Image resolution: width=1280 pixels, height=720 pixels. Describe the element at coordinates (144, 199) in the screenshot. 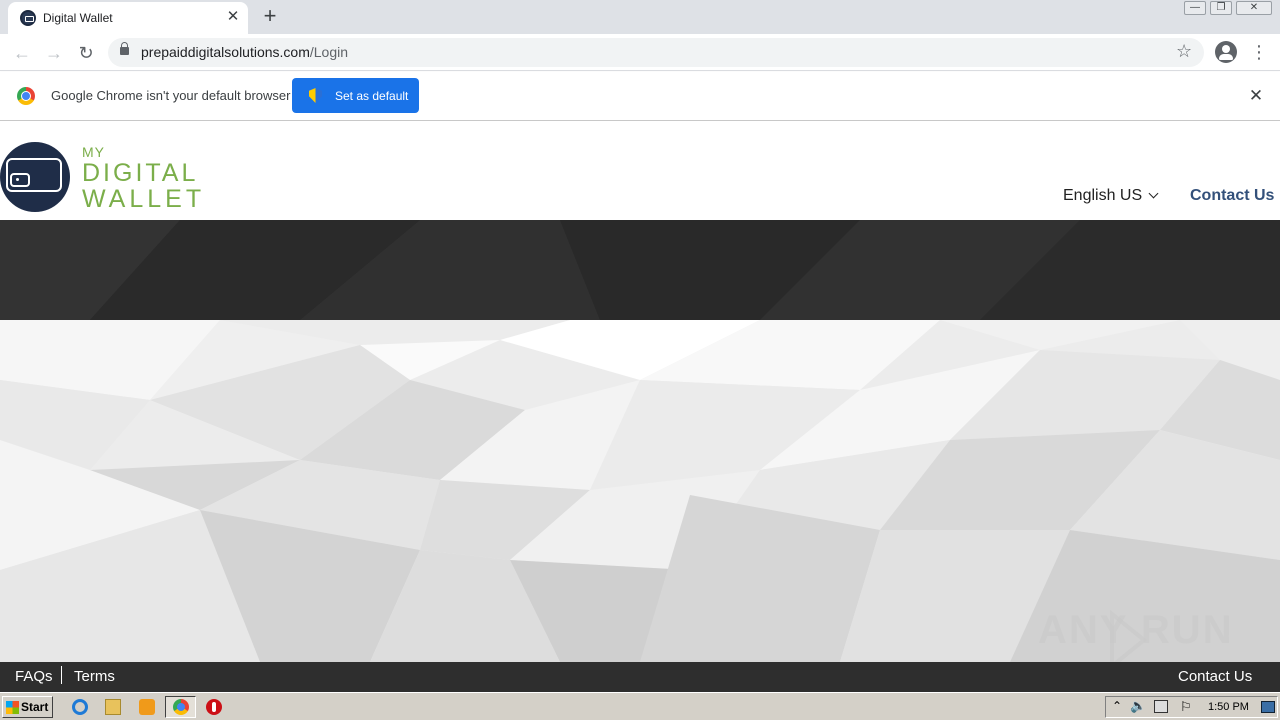

I see `logo-text-wallet: WALLET` at that location.